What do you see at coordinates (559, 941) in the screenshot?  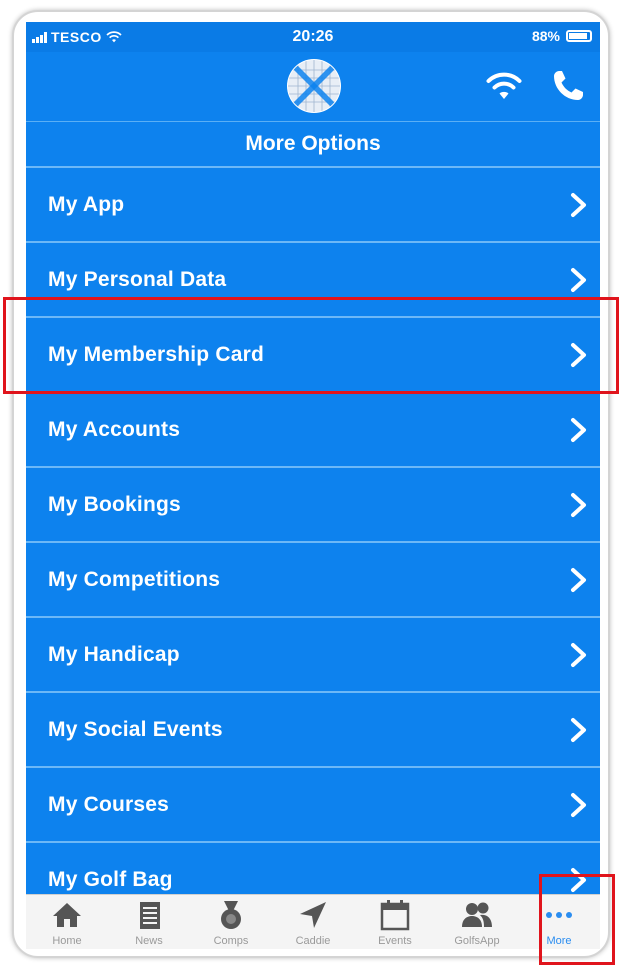 I see `tab-label: More` at bounding box center [559, 941].